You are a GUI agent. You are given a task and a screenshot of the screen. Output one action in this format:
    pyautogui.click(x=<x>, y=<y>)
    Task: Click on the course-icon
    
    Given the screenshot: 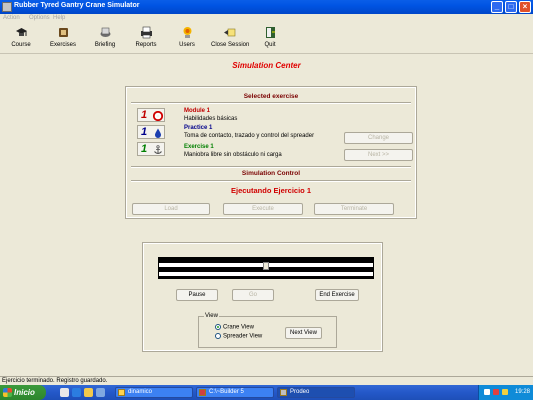 What is the action you would take?
    pyautogui.click(x=21, y=32)
    